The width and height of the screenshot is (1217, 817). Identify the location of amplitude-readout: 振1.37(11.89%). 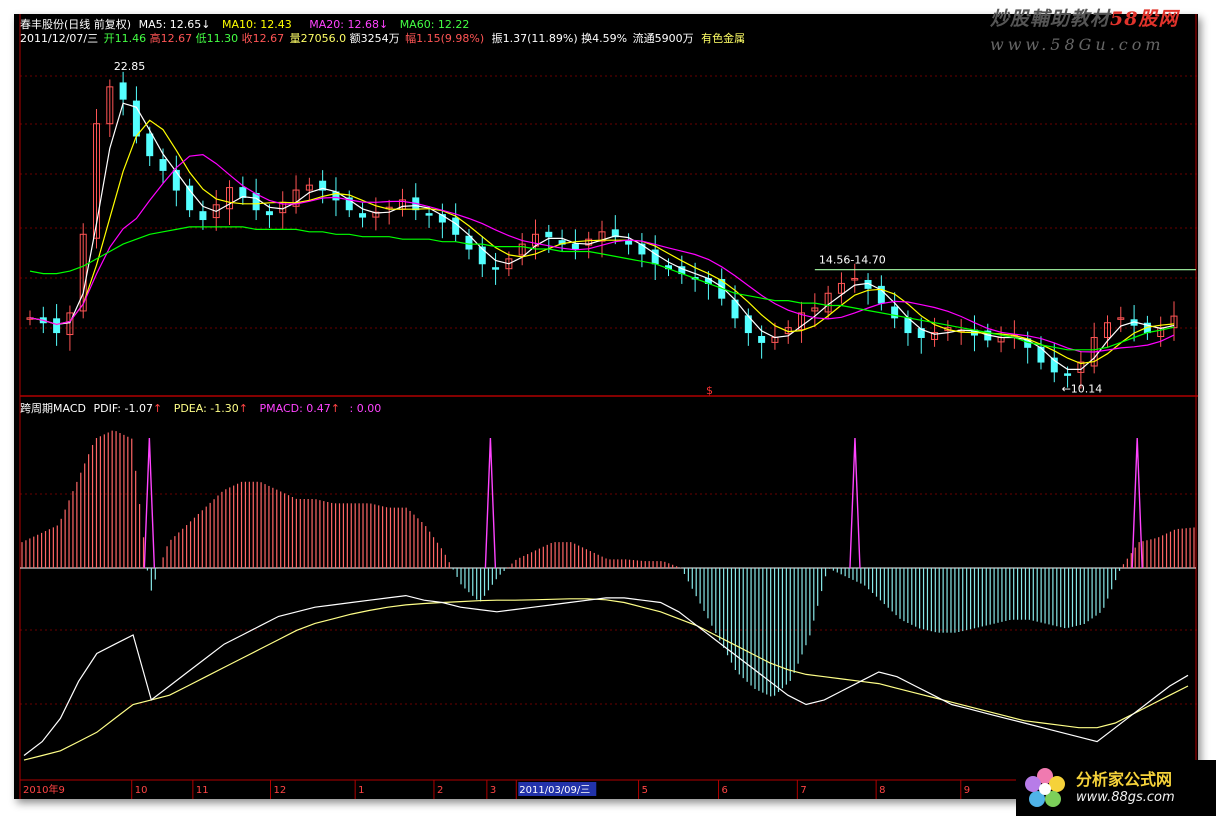
(534, 38).